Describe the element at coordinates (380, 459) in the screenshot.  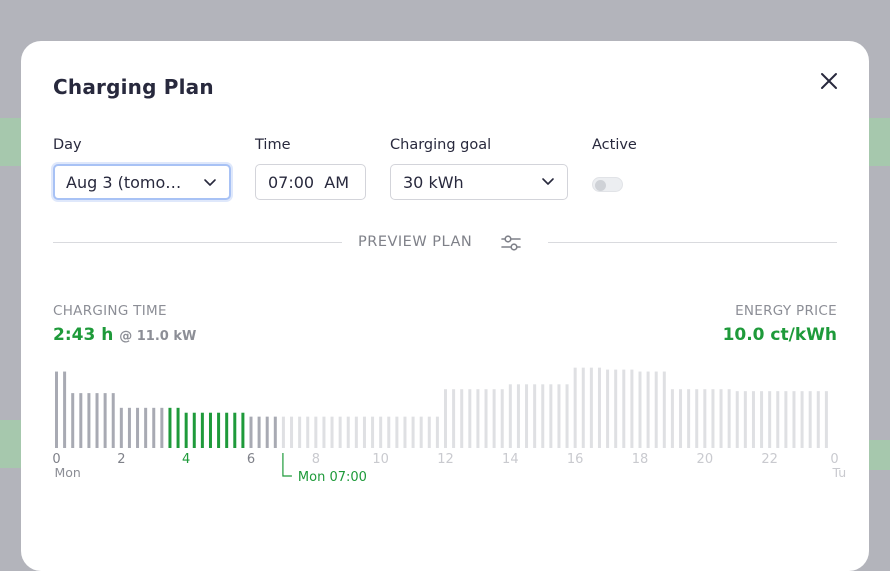
I see `x-tick-label: 10` at that location.